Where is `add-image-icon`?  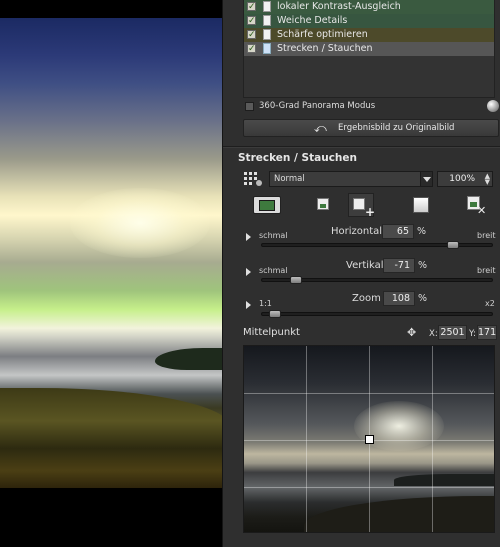
add-image-icon is located at coordinates (359, 204).